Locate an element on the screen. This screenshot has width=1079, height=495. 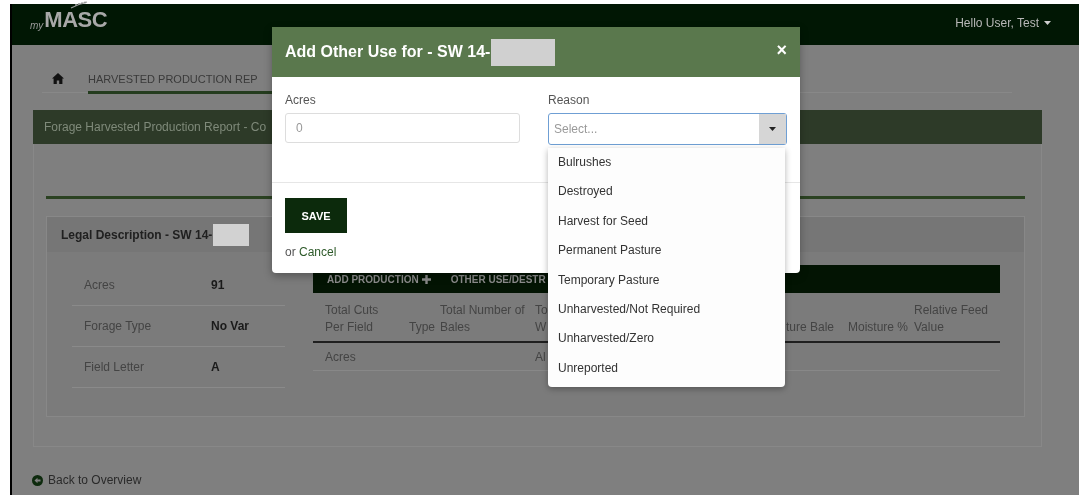
back-arrow-icon is located at coordinates (37, 480).